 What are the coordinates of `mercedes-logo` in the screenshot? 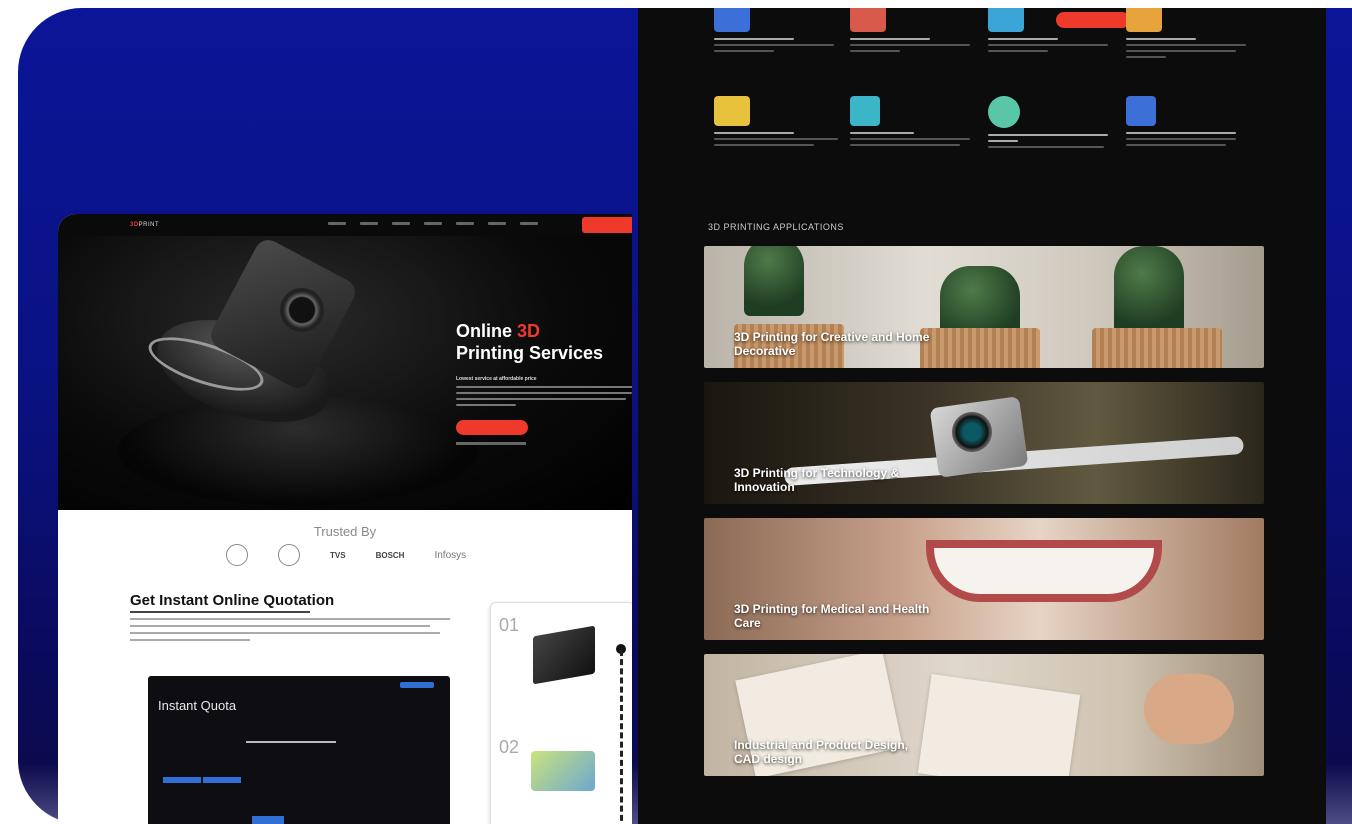 It's located at (289, 555).